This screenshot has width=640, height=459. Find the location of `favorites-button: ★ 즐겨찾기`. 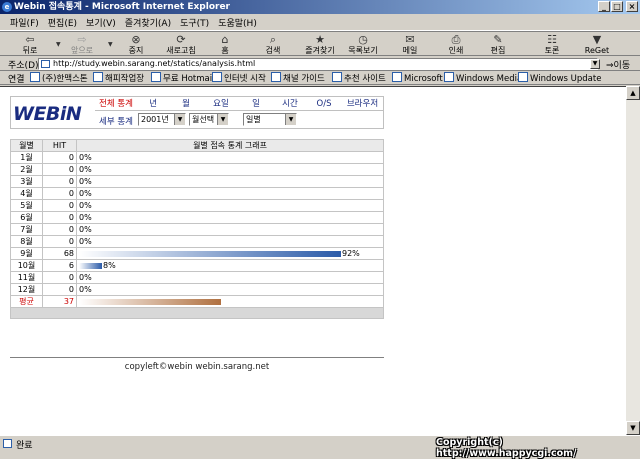

favorites-button: ★ 즐겨찾기 is located at coordinates (320, 44).